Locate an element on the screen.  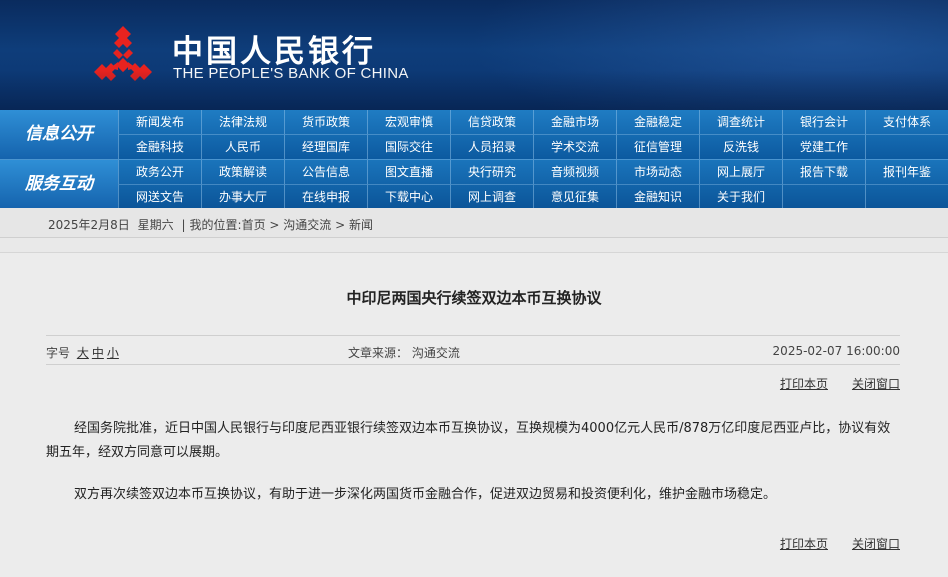
nav-item: 人员招录 is located at coordinates (491, 146).